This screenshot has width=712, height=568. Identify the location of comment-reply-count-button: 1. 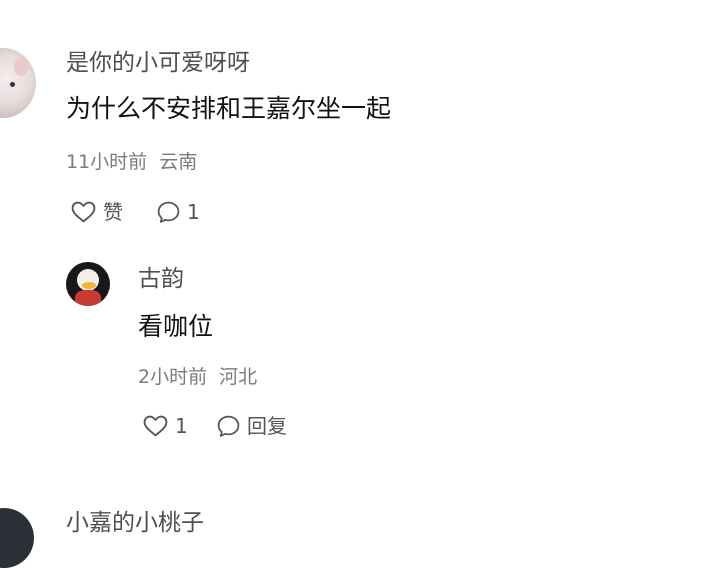
(178, 212).